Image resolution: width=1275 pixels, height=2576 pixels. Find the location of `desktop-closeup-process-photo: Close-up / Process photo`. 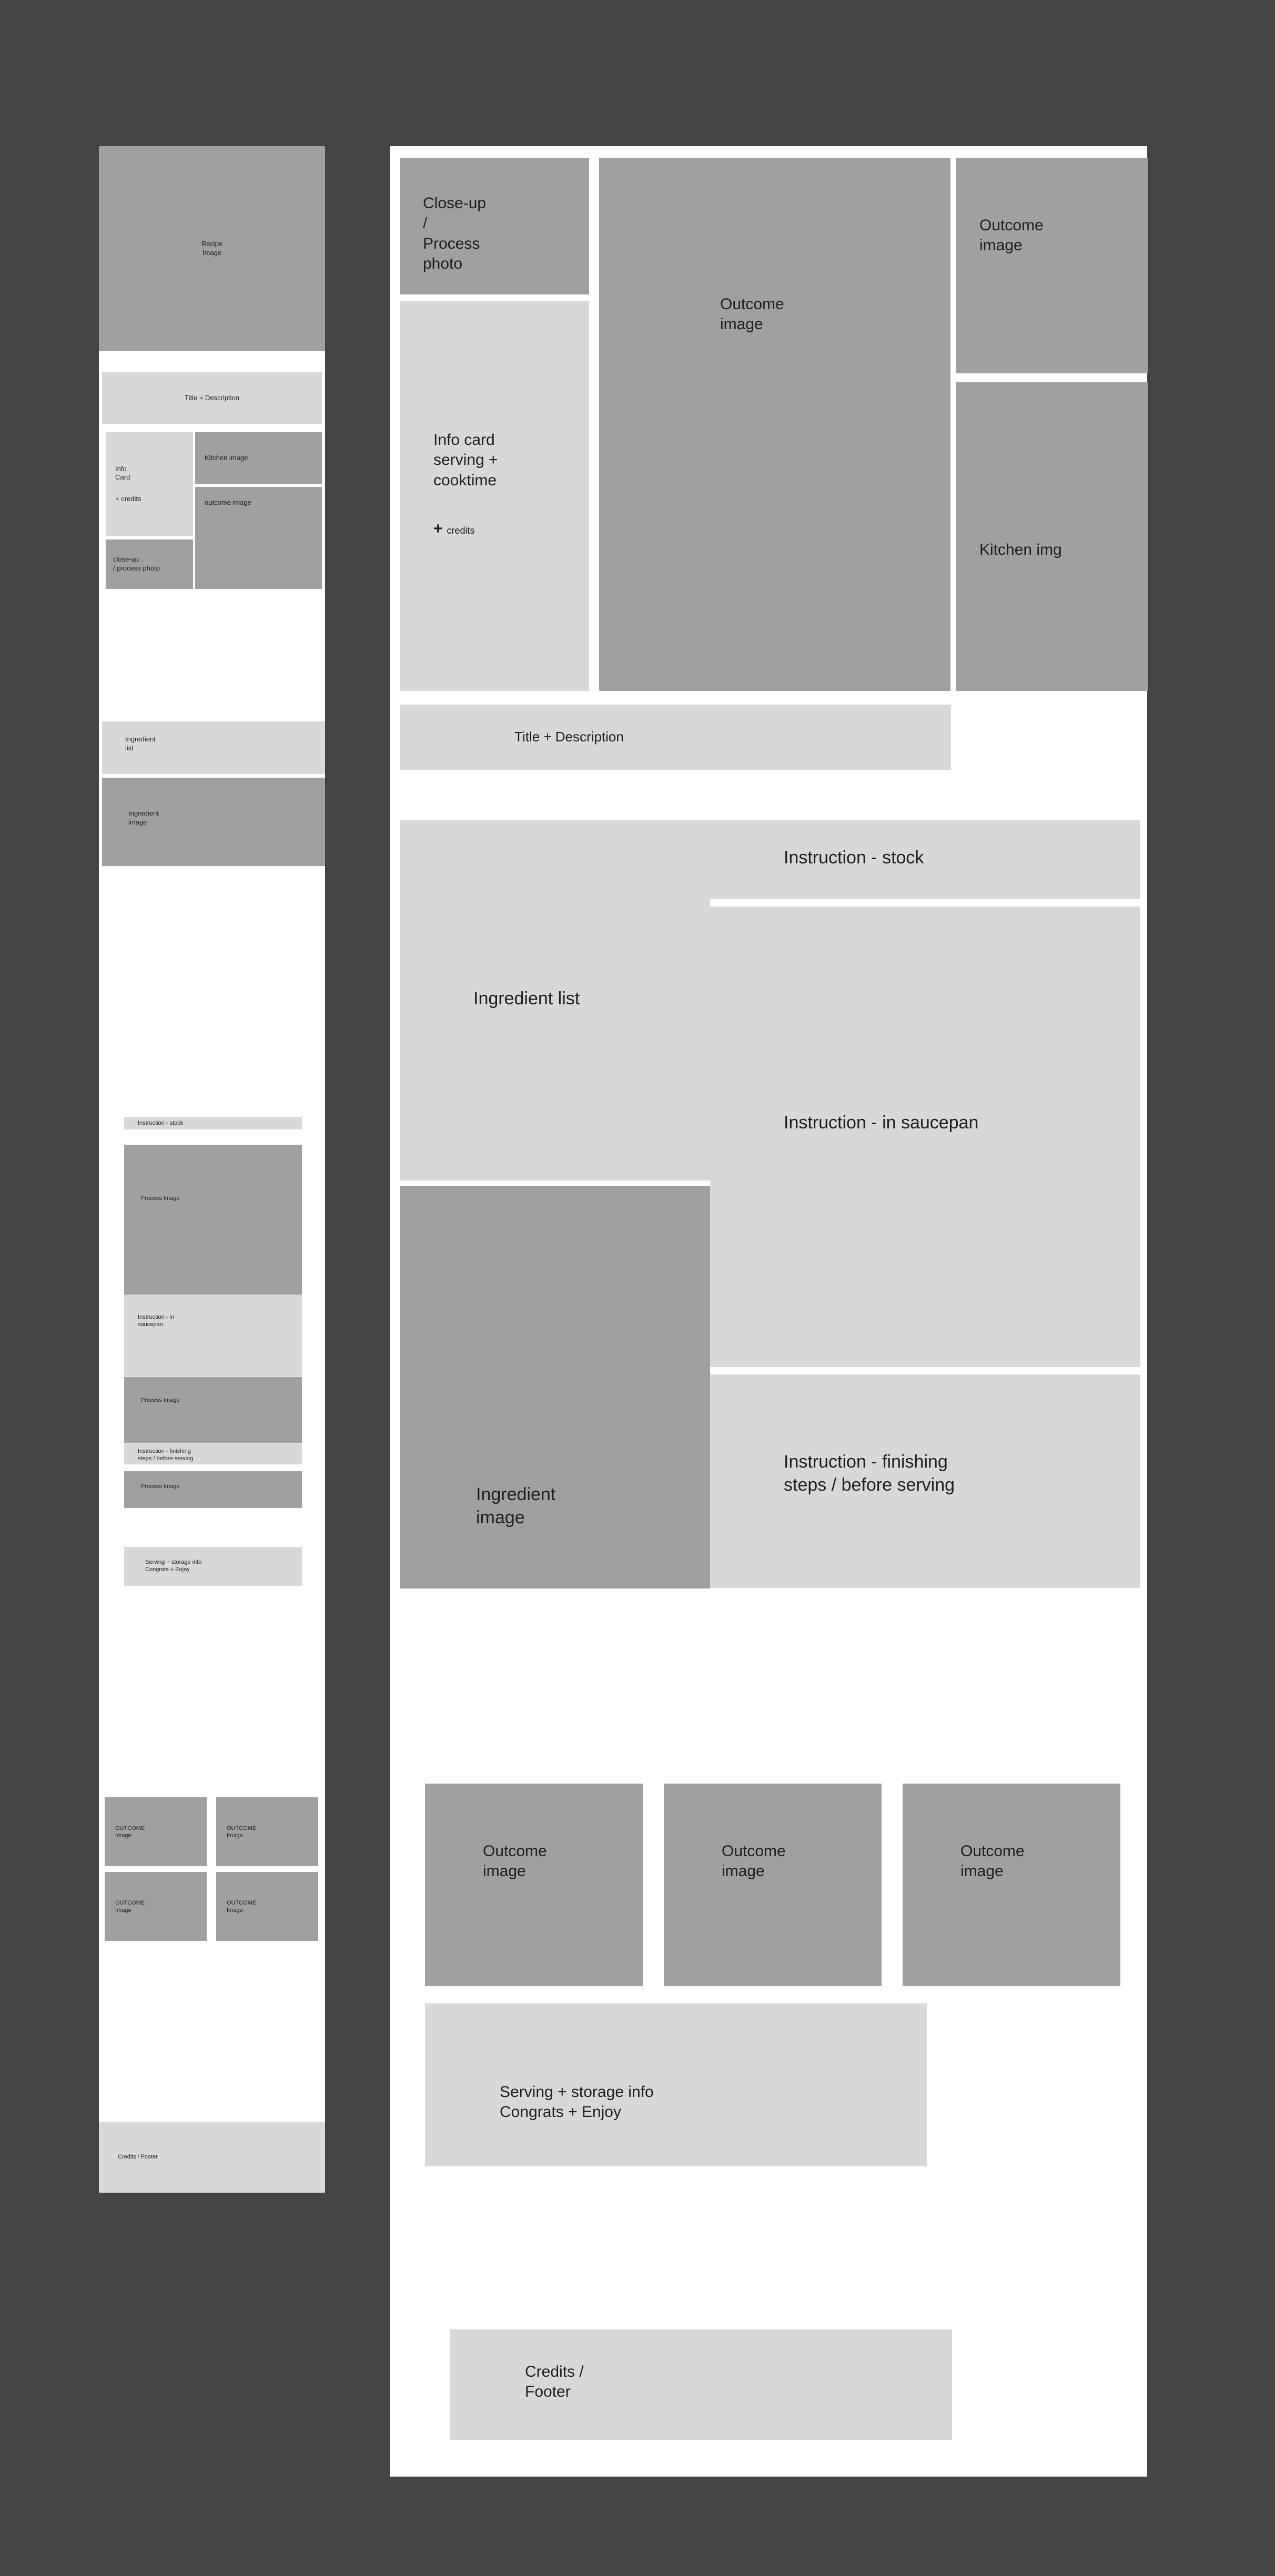

desktop-closeup-process-photo: Close-up / Process photo is located at coordinates (494, 226).